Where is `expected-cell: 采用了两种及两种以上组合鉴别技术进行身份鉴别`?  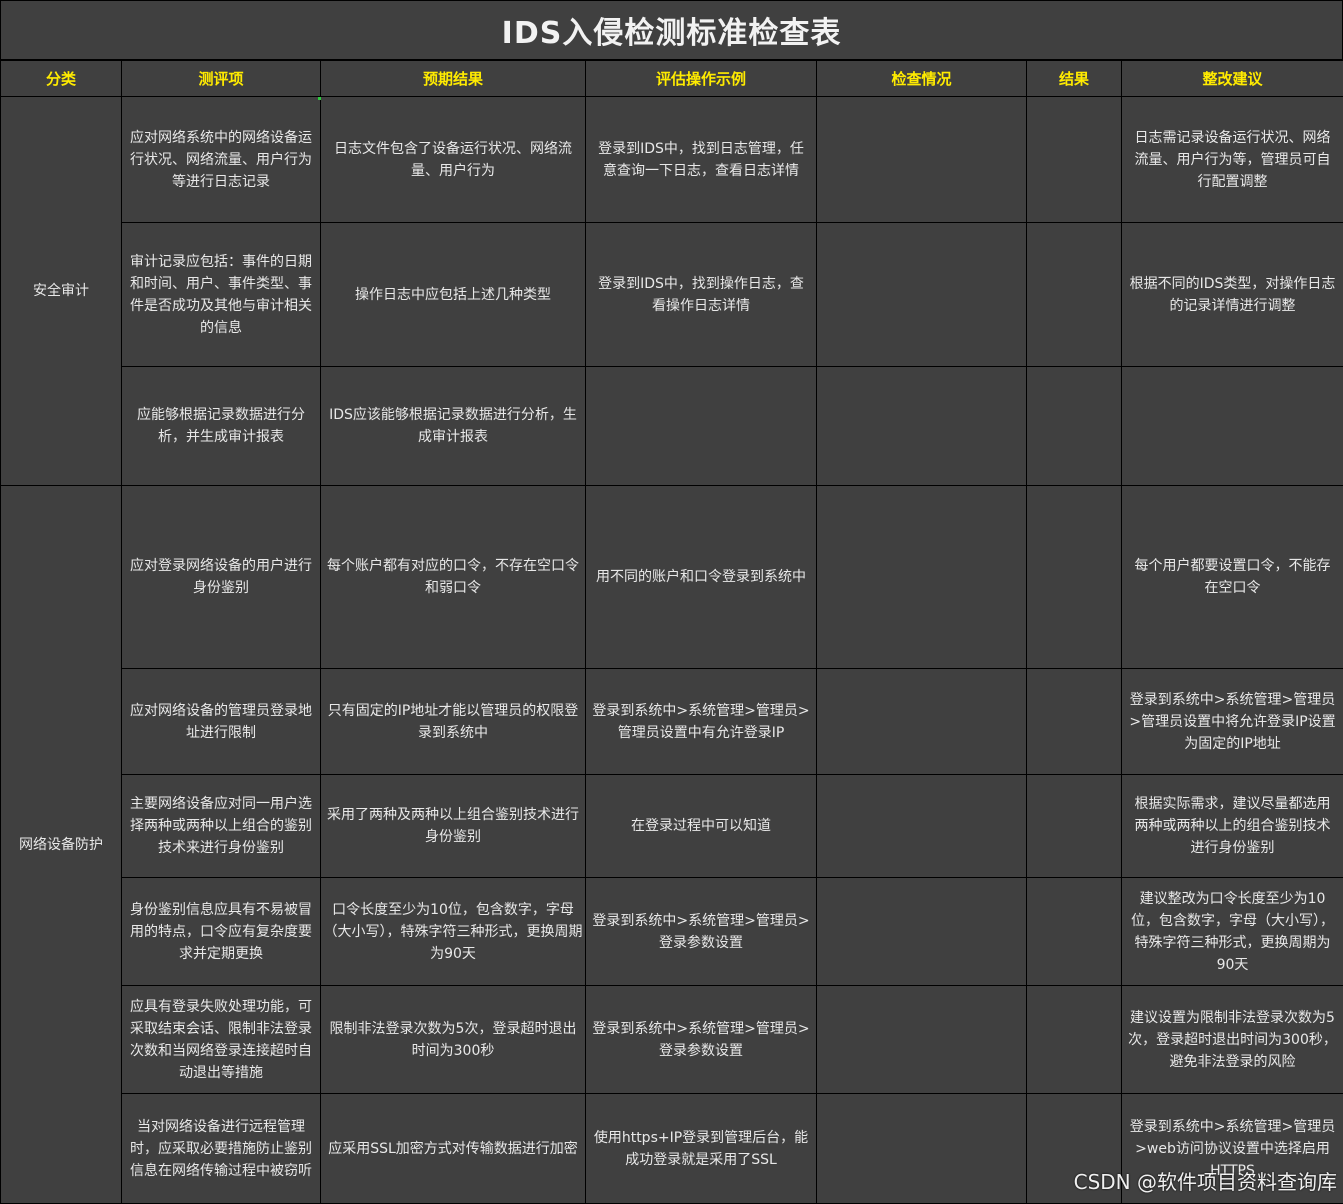 expected-cell: 采用了两种及两种以上组合鉴别技术进行身份鉴别 is located at coordinates (453, 826).